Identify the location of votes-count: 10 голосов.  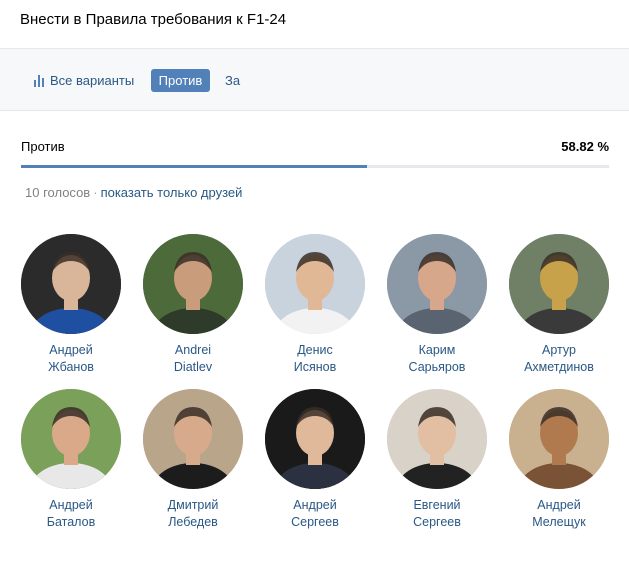
(58, 192).